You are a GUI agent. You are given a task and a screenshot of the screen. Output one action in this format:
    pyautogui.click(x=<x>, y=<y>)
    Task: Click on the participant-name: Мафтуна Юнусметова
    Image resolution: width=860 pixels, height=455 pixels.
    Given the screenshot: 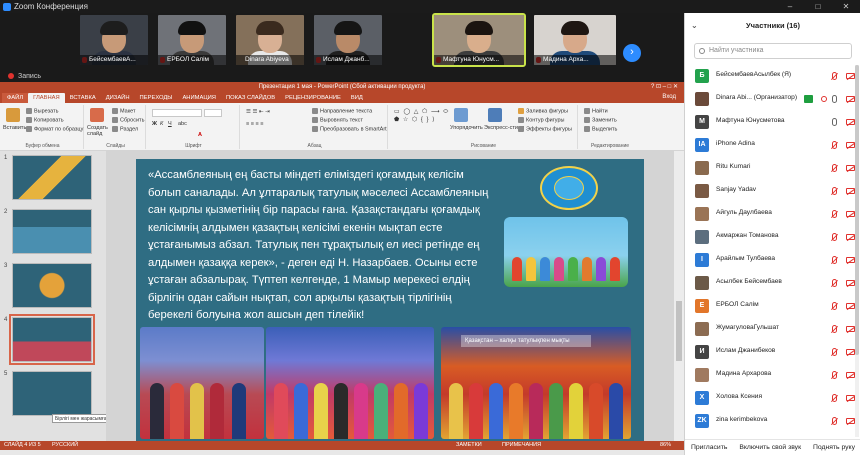 What is the action you would take?
    pyautogui.click(x=750, y=120)
    